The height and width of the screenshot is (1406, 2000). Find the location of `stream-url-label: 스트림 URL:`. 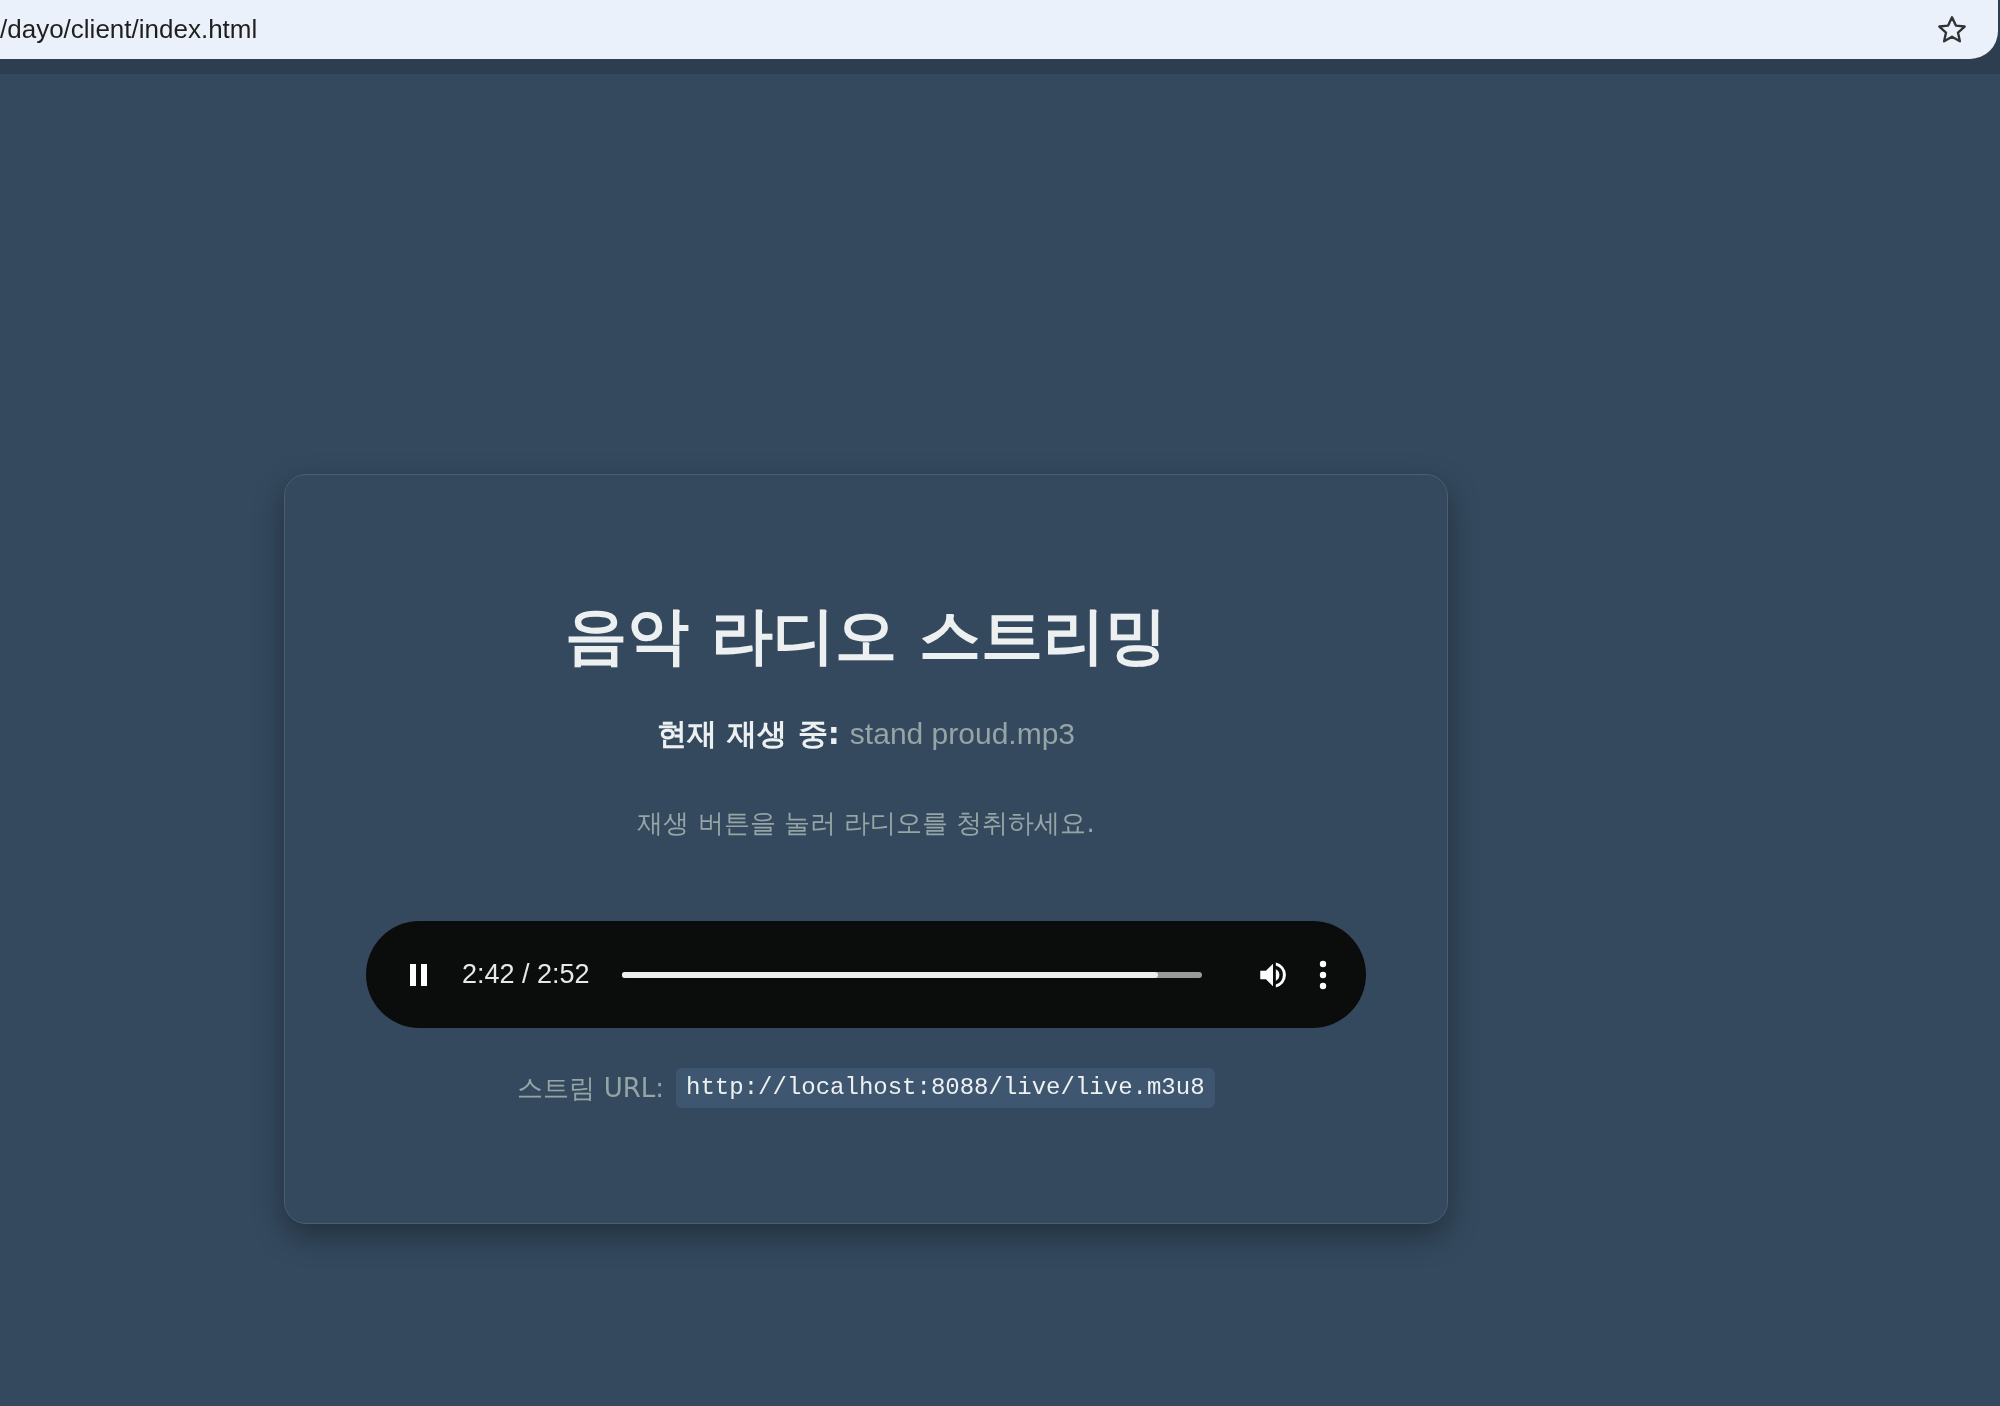

stream-url-label: 스트림 URL: is located at coordinates (591, 1088).